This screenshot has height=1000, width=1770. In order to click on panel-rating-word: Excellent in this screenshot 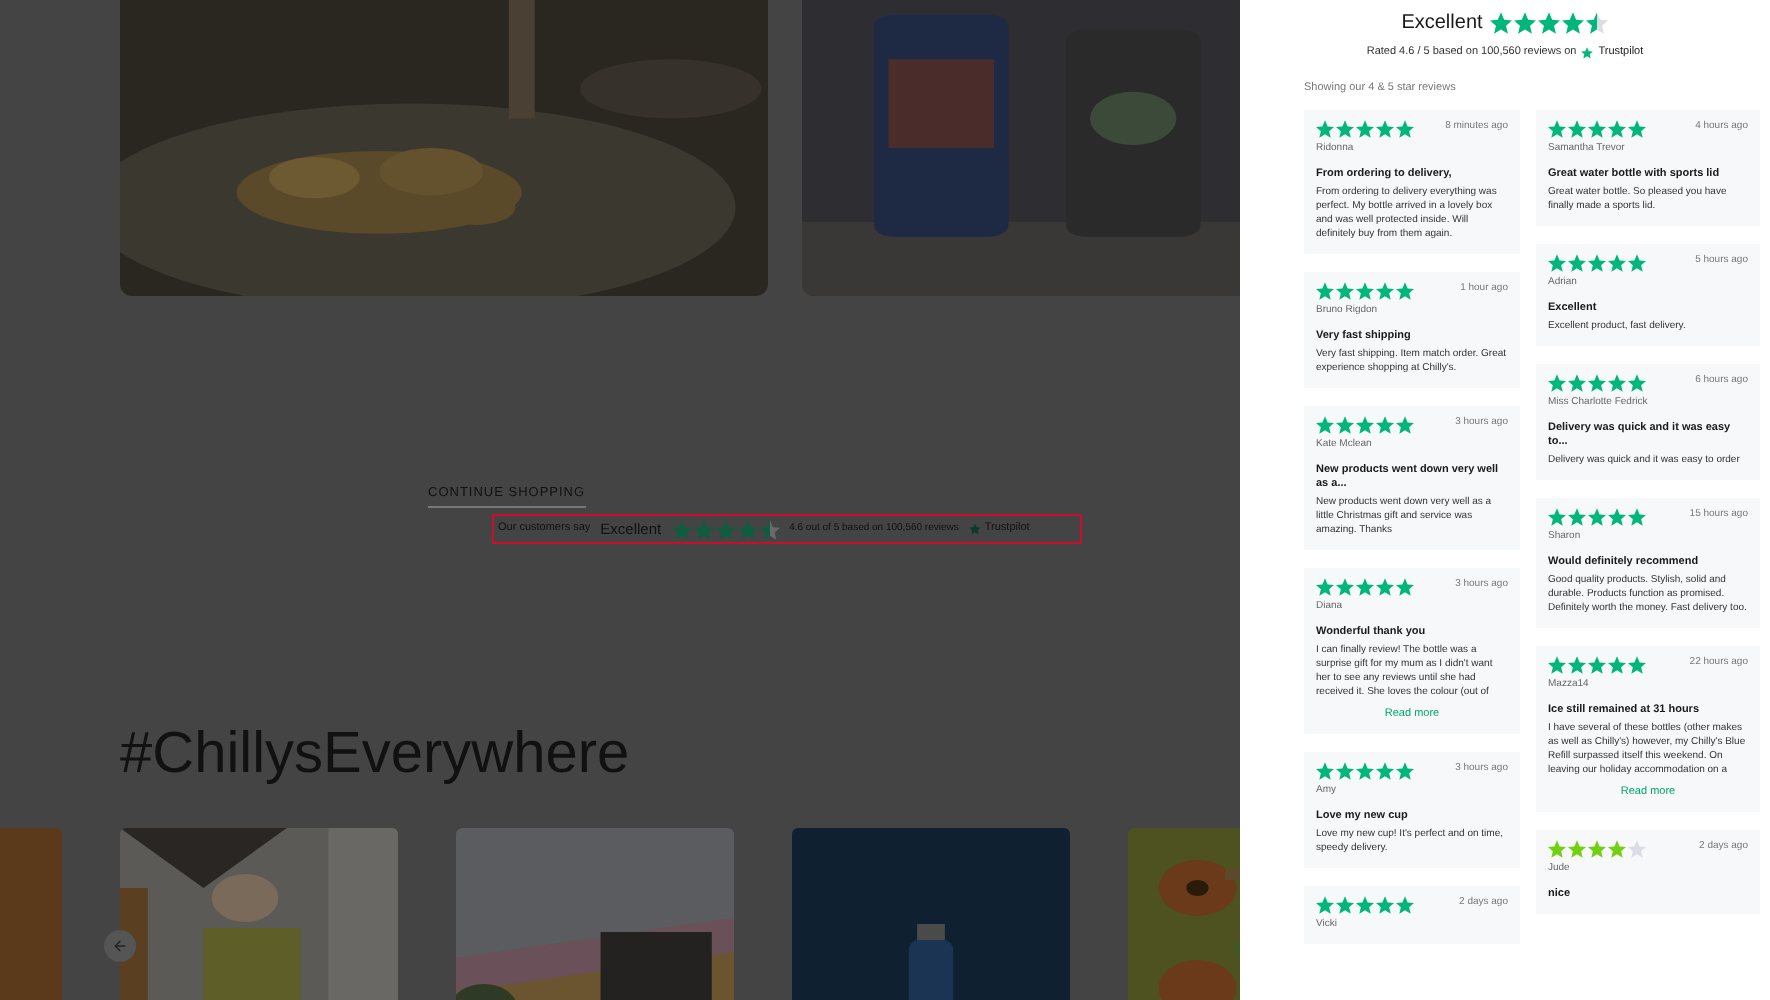, I will do `click(1442, 24)`.